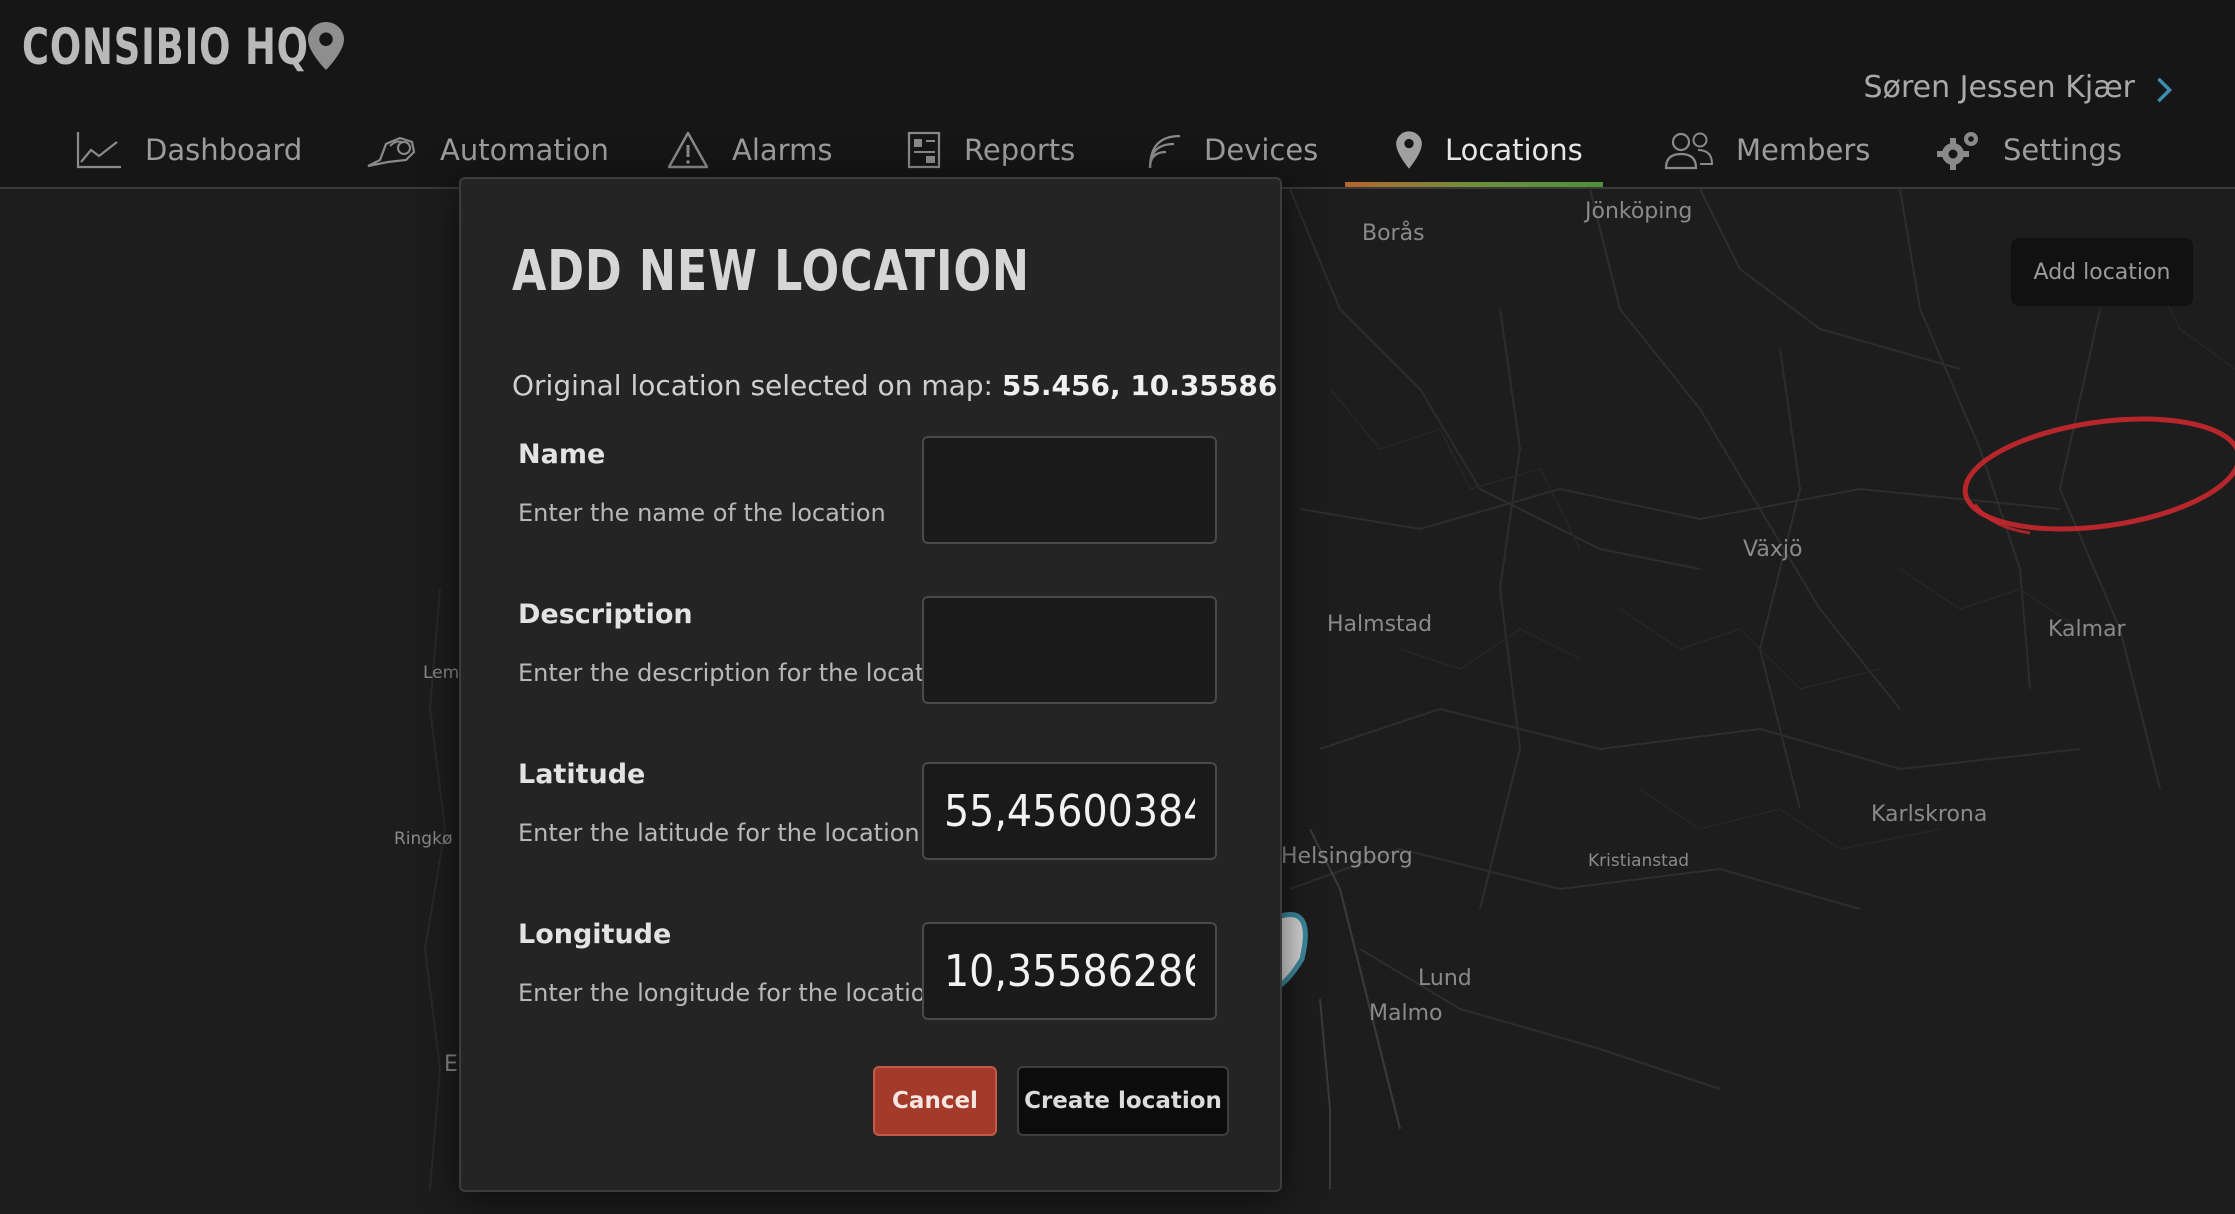 The image size is (2235, 1214). I want to click on description-input, so click(1069, 650).